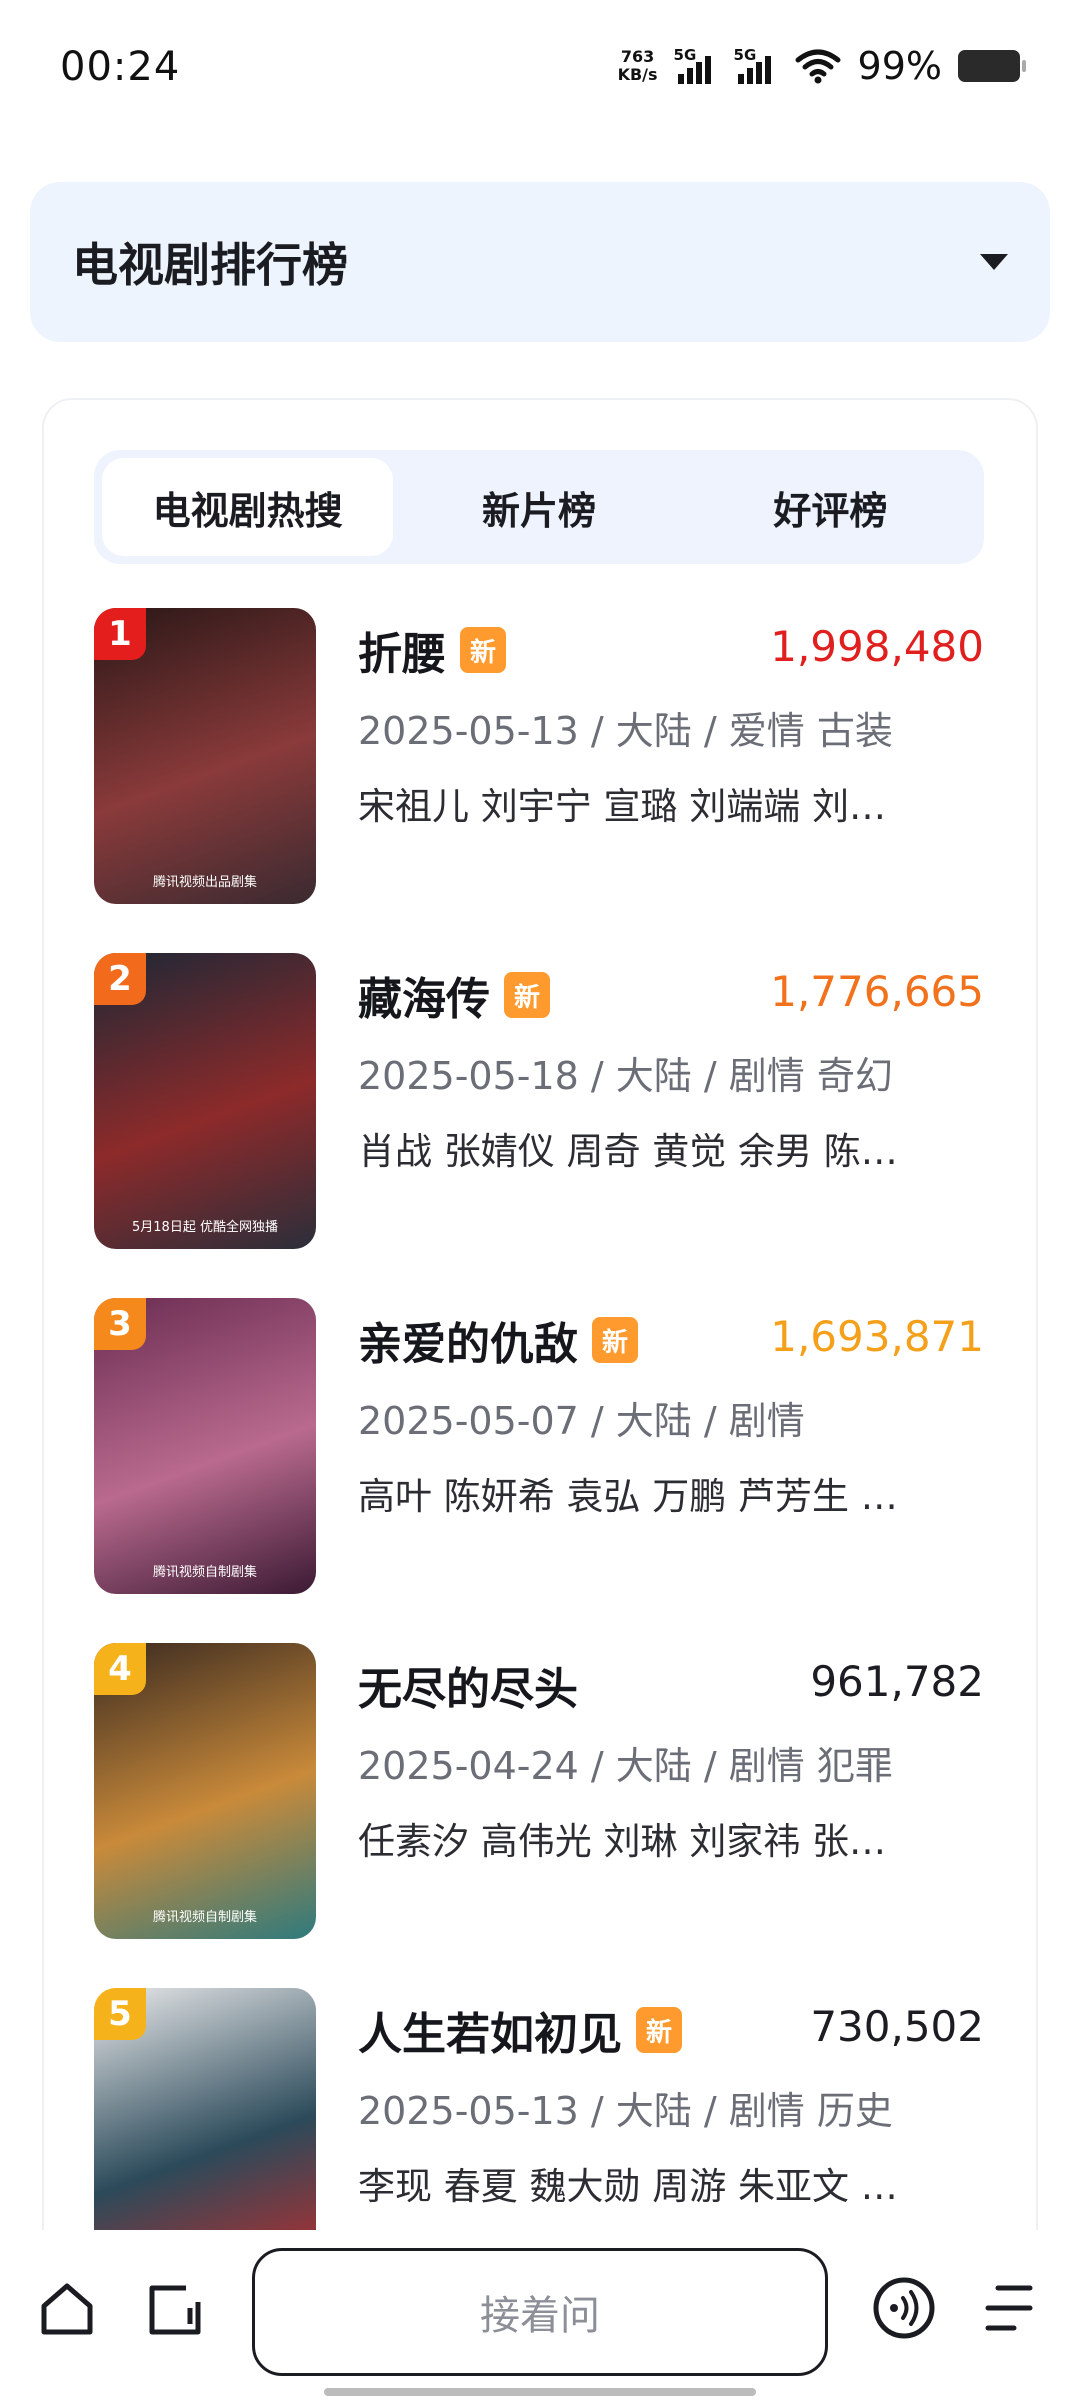 This screenshot has width=1080, height=2400. Describe the element at coordinates (818, 66) in the screenshot. I see `wifi-icon` at that location.